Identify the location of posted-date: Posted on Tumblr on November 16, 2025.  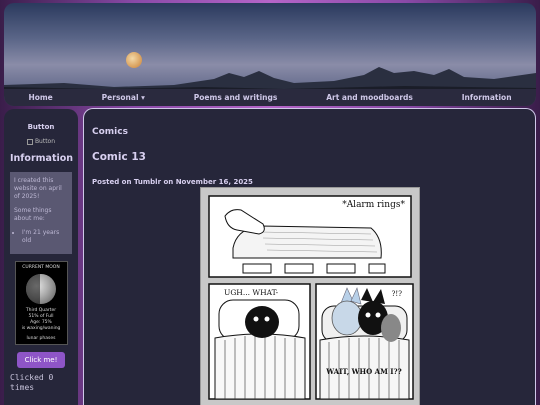
(172, 182).